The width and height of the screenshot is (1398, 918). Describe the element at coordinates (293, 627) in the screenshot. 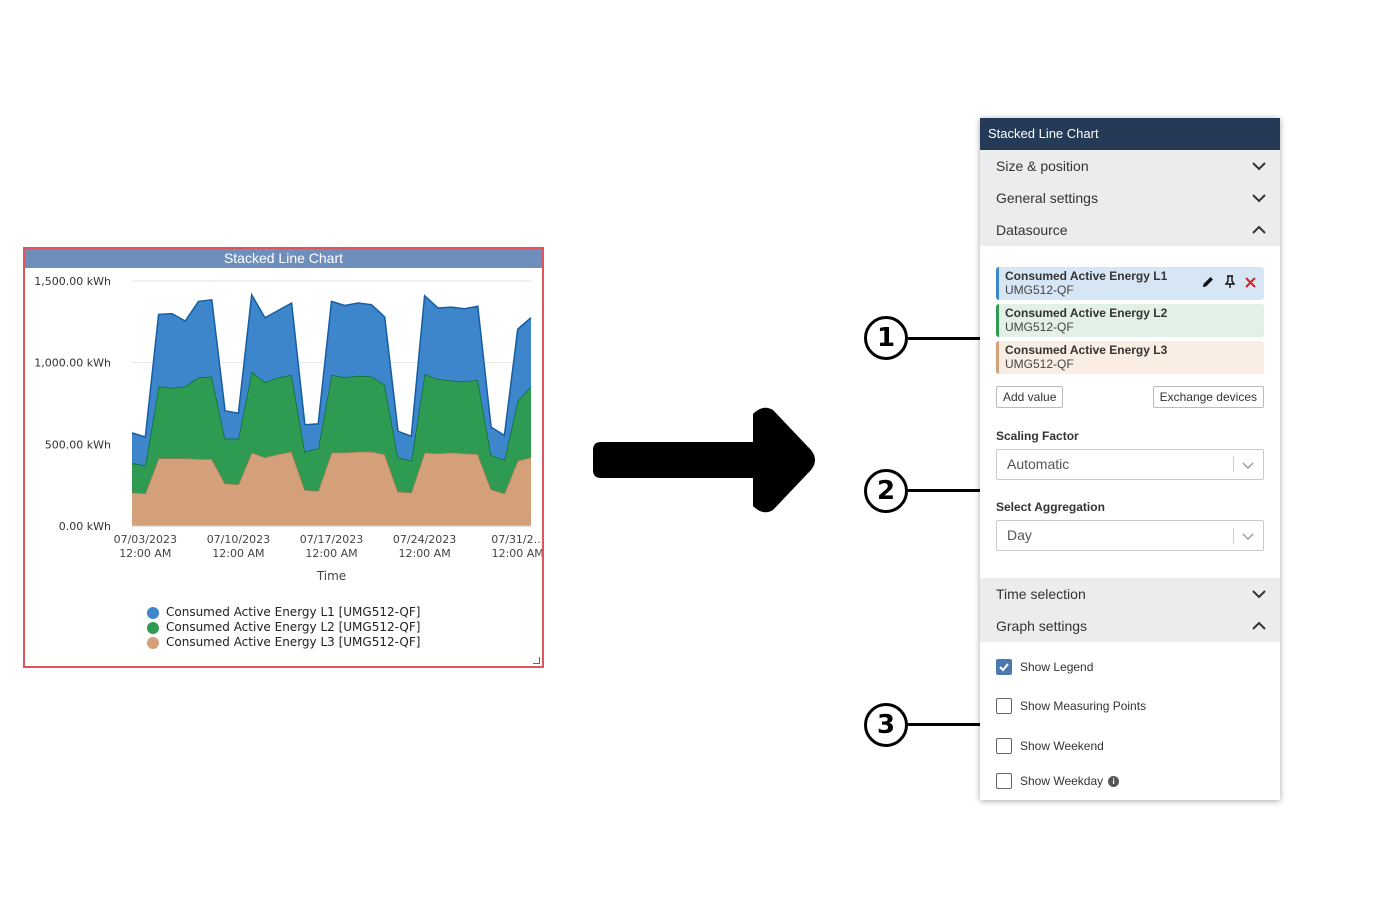

I see `legend-label: Consumed Active Energy L2 [UMG512-QF]` at that location.